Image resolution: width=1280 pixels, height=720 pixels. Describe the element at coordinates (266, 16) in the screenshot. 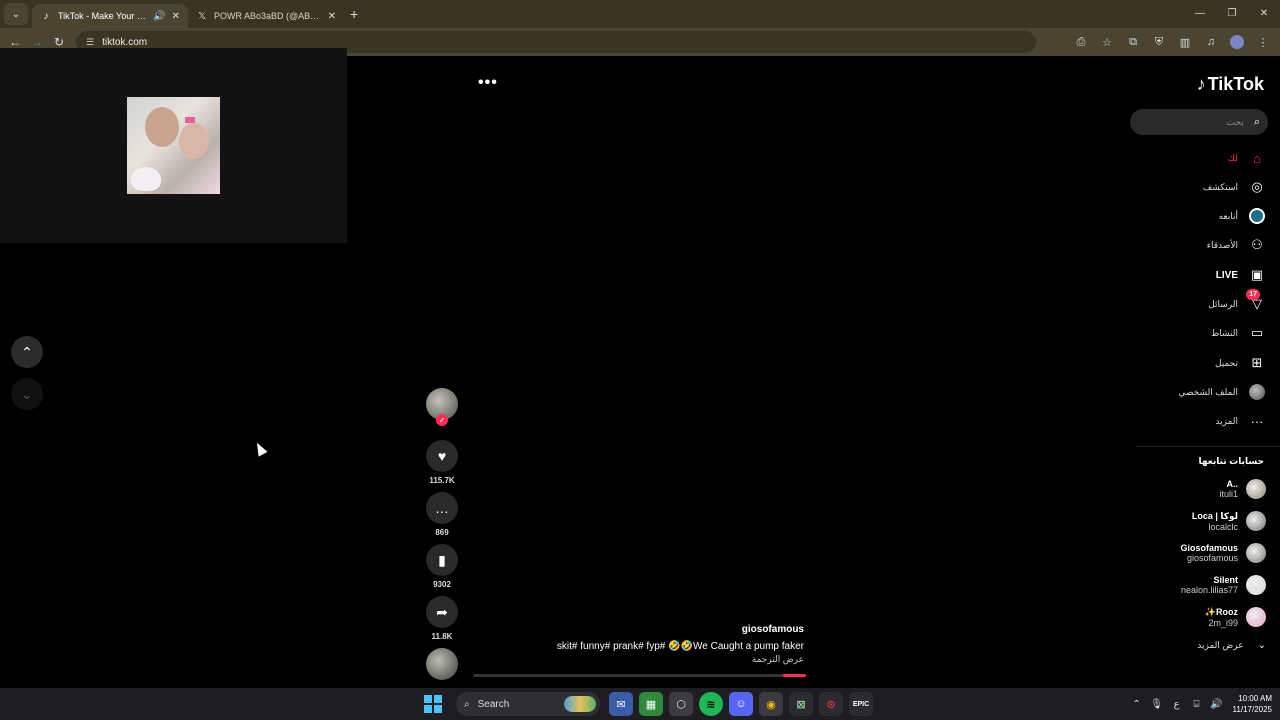

I see `tab-x: 𝕏 POWR ABo3aBD (@ABo3abdf1 ✕` at that location.